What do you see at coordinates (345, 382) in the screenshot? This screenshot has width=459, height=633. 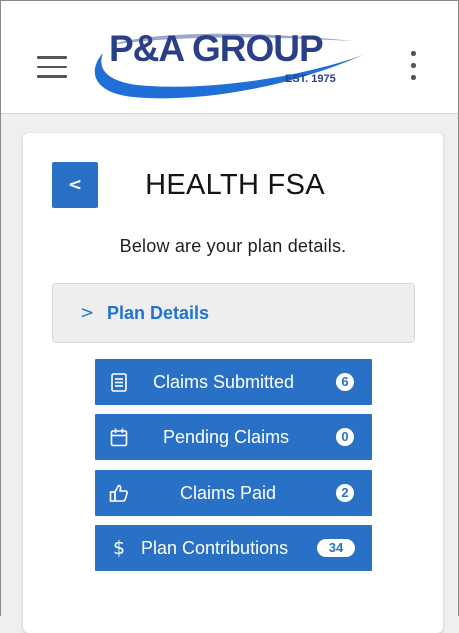 I see `claims-submitted-count: 6` at bounding box center [345, 382].